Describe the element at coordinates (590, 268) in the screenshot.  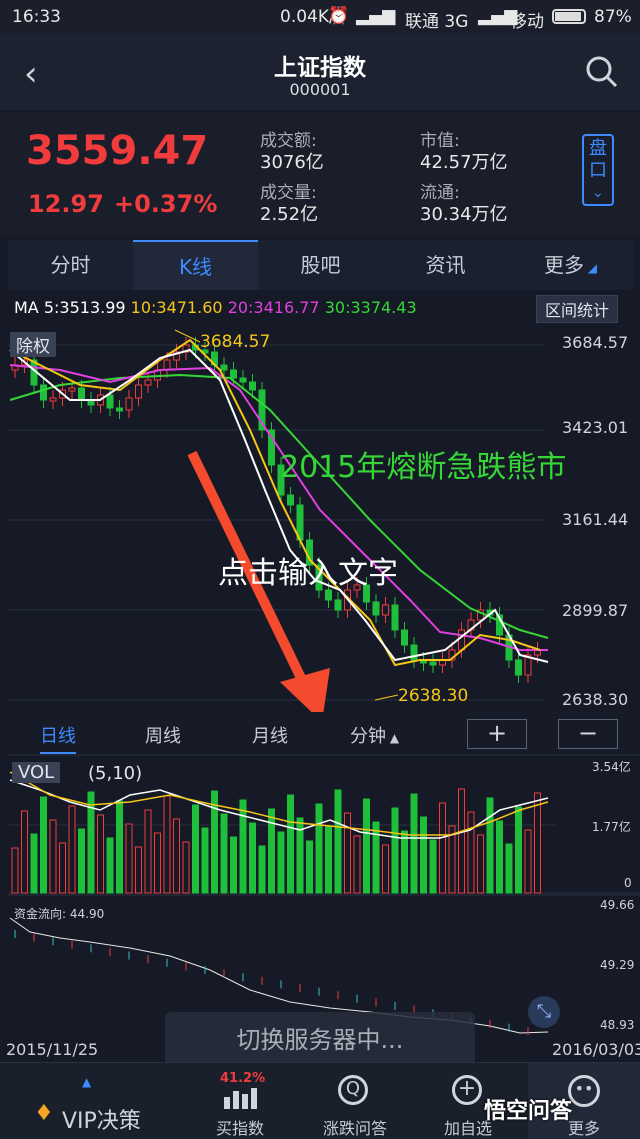
I see `triangle-icon: ◢` at that location.